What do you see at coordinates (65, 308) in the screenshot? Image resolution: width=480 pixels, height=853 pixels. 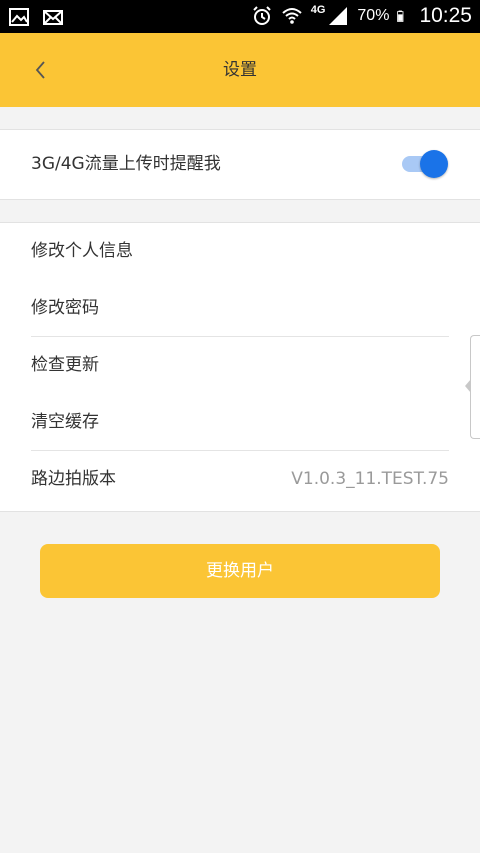 I see `list-item-label: 修改密码` at bounding box center [65, 308].